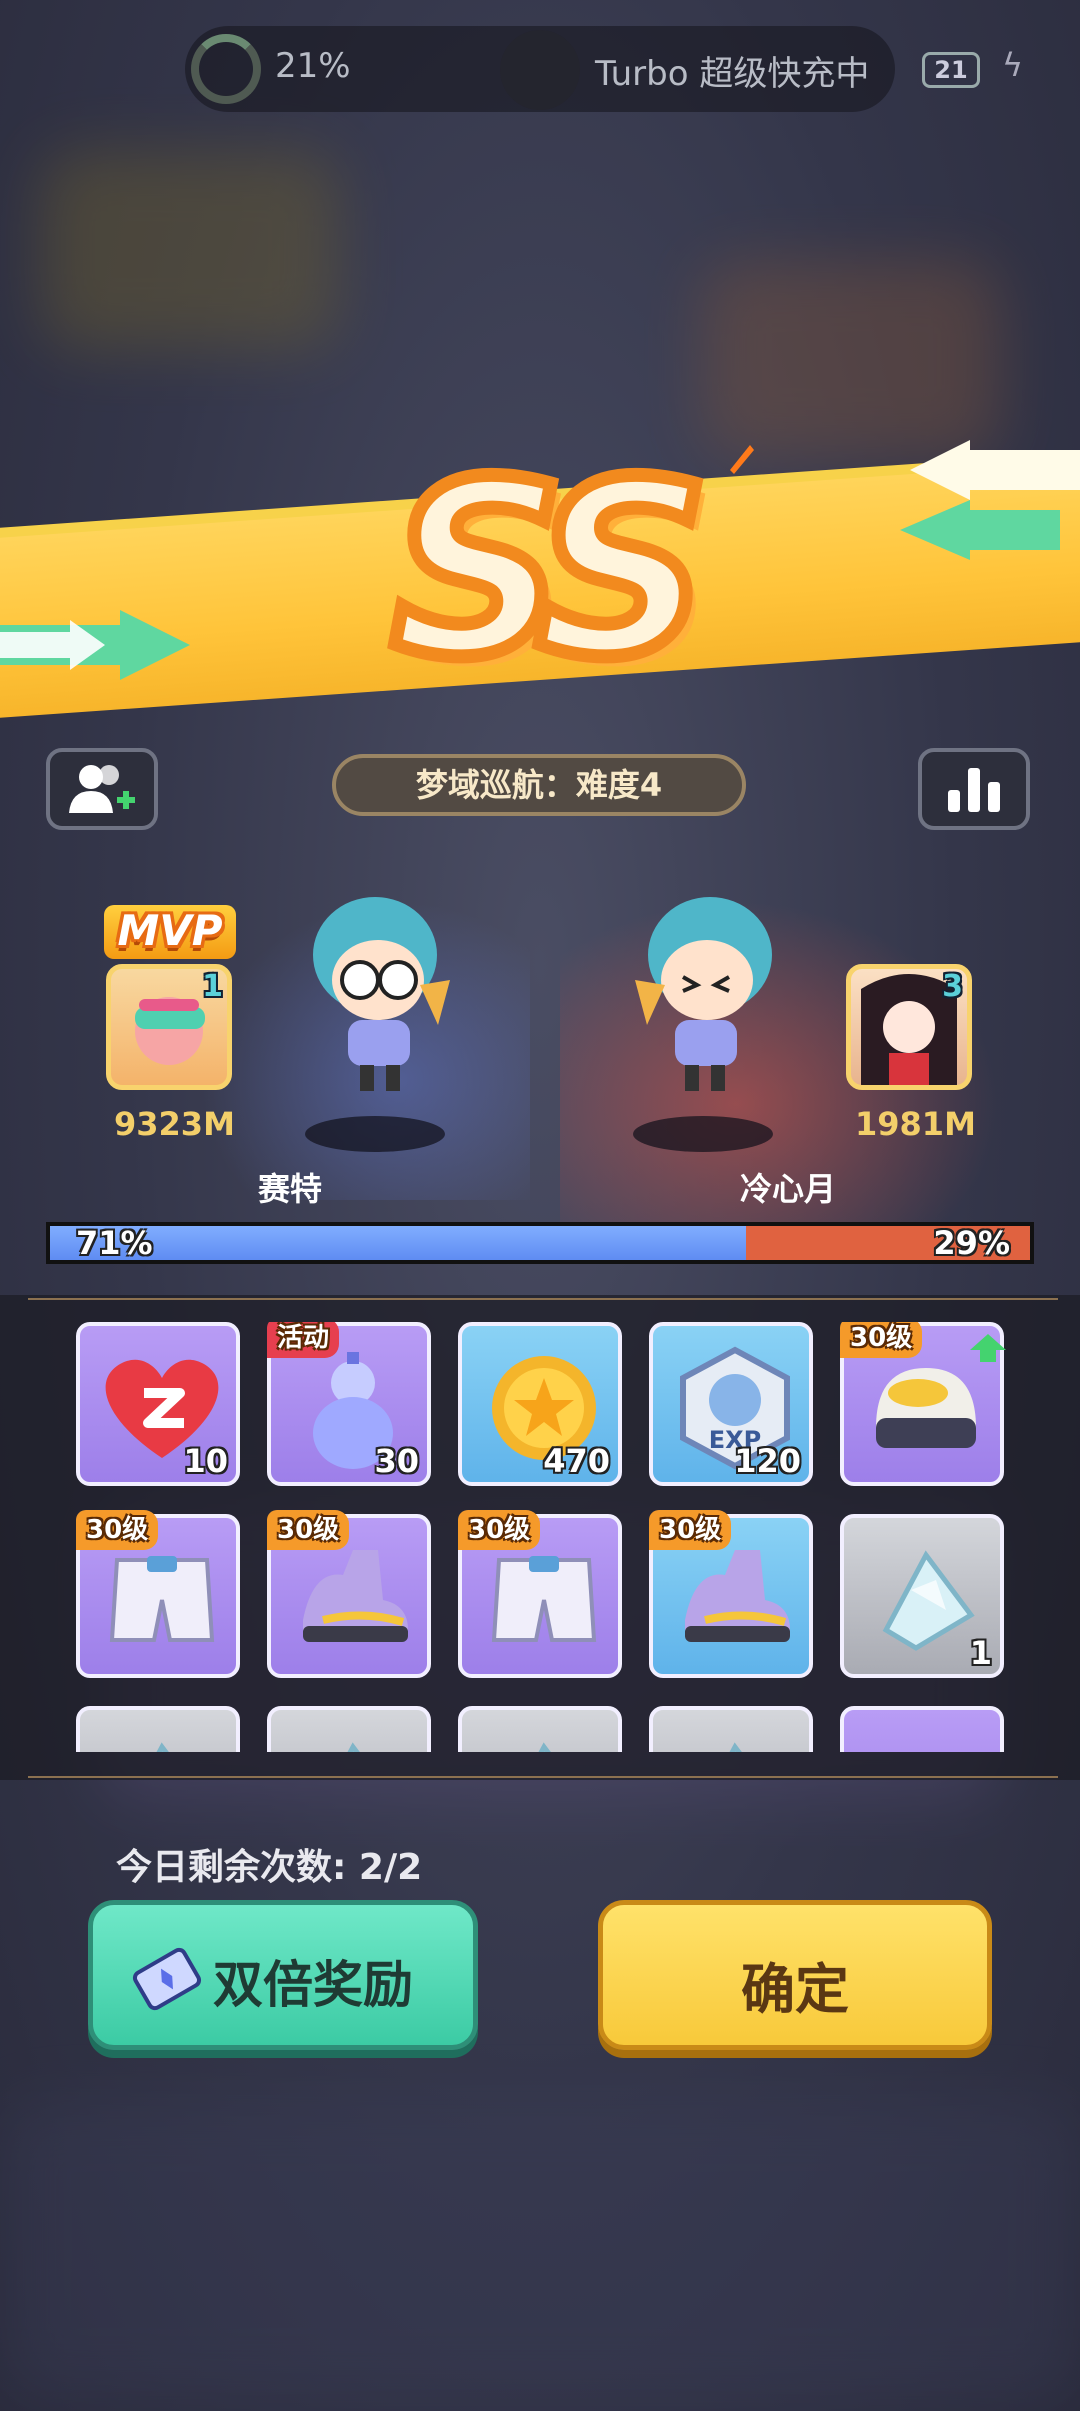  Describe the element at coordinates (926, 1737) in the screenshot. I see `item-icon` at that location.